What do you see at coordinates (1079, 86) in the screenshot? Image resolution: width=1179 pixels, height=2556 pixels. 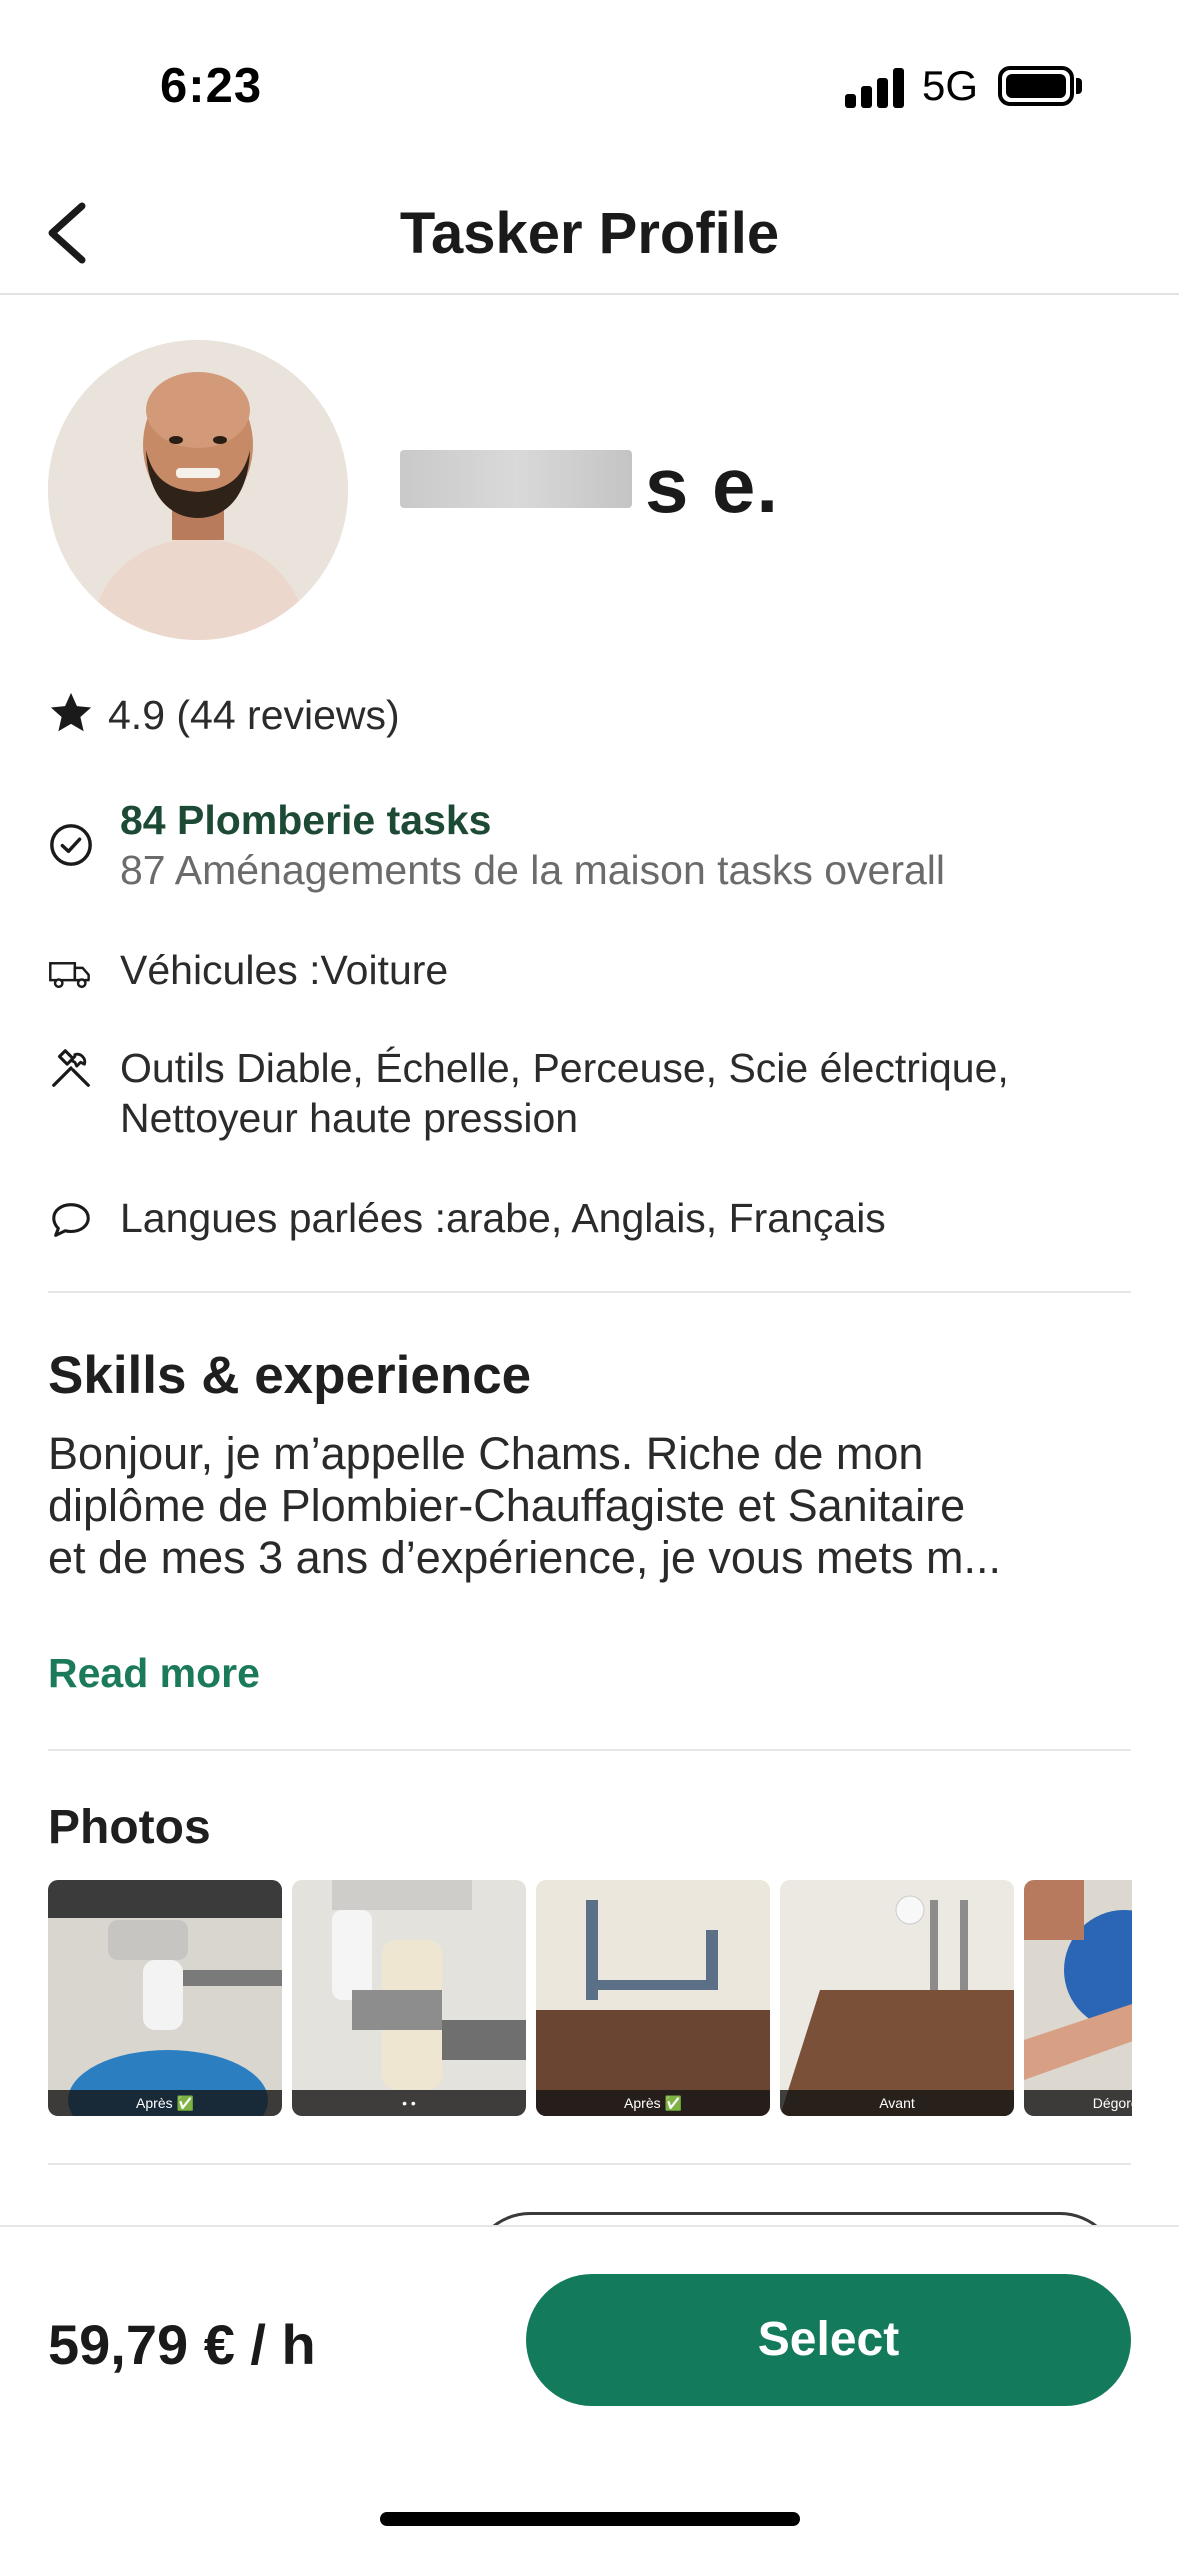 I see `battery-tip` at bounding box center [1079, 86].